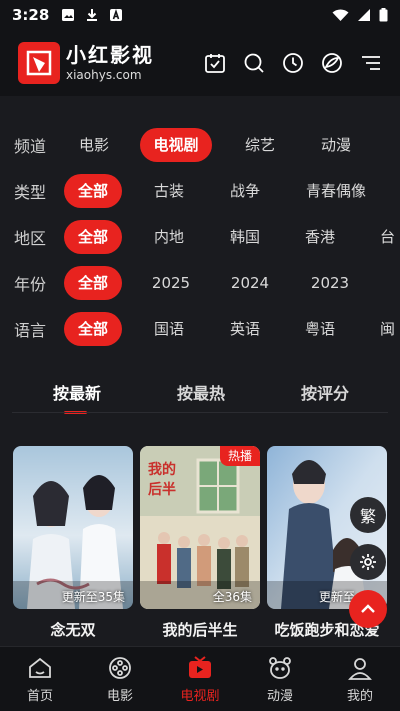 This screenshot has width=400, height=711. I want to click on chip-channel-anime: 动漫, so click(336, 145).